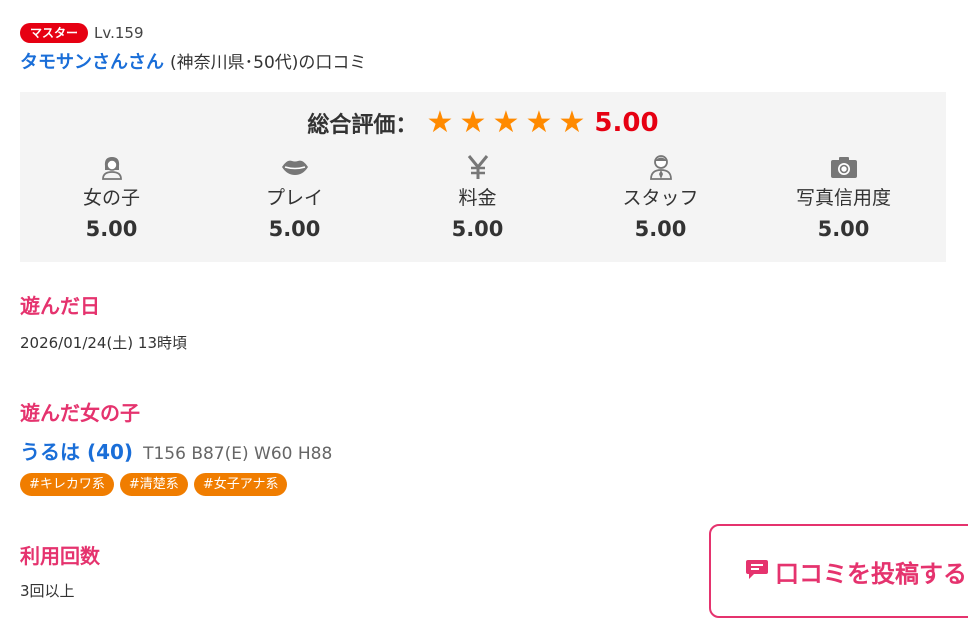 The height and width of the screenshot is (624, 968). I want to click on reviewer-level: Lv.159, so click(119, 33).